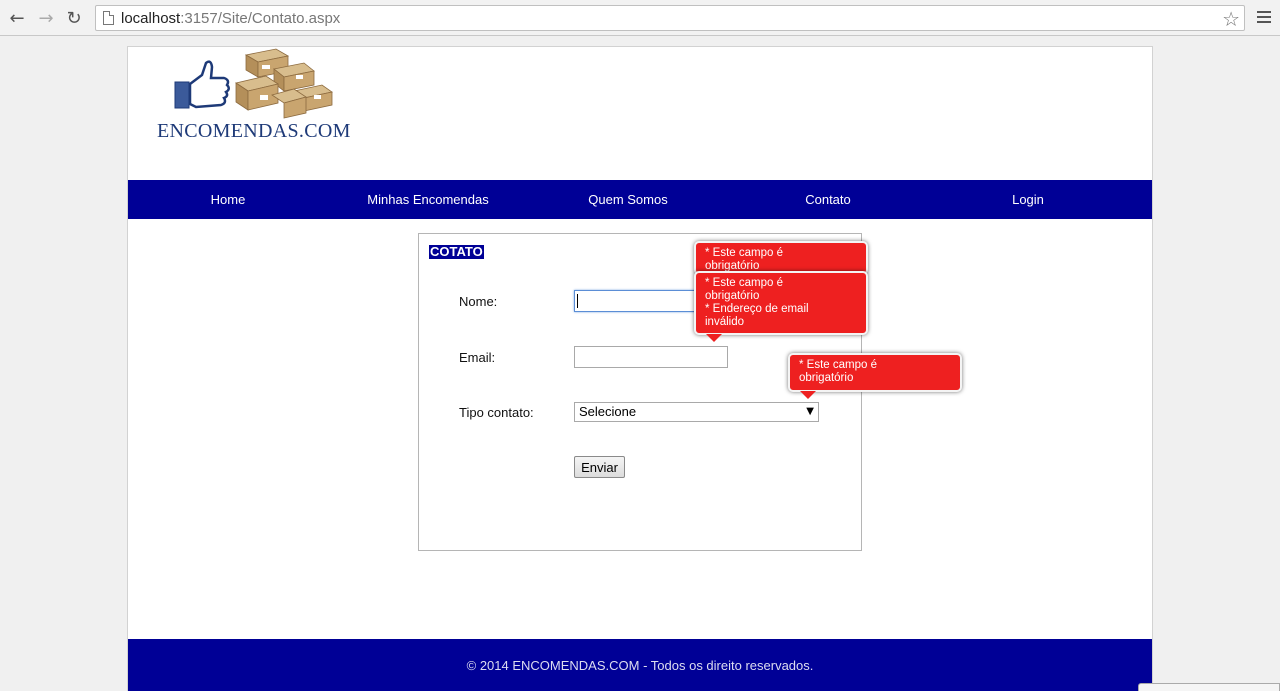 This screenshot has width=1280, height=691. What do you see at coordinates (875, 372) in the screenshot?
I see `type-validation-tooltip: * Este campo é obrigatório` at bounding box center [875, 372].